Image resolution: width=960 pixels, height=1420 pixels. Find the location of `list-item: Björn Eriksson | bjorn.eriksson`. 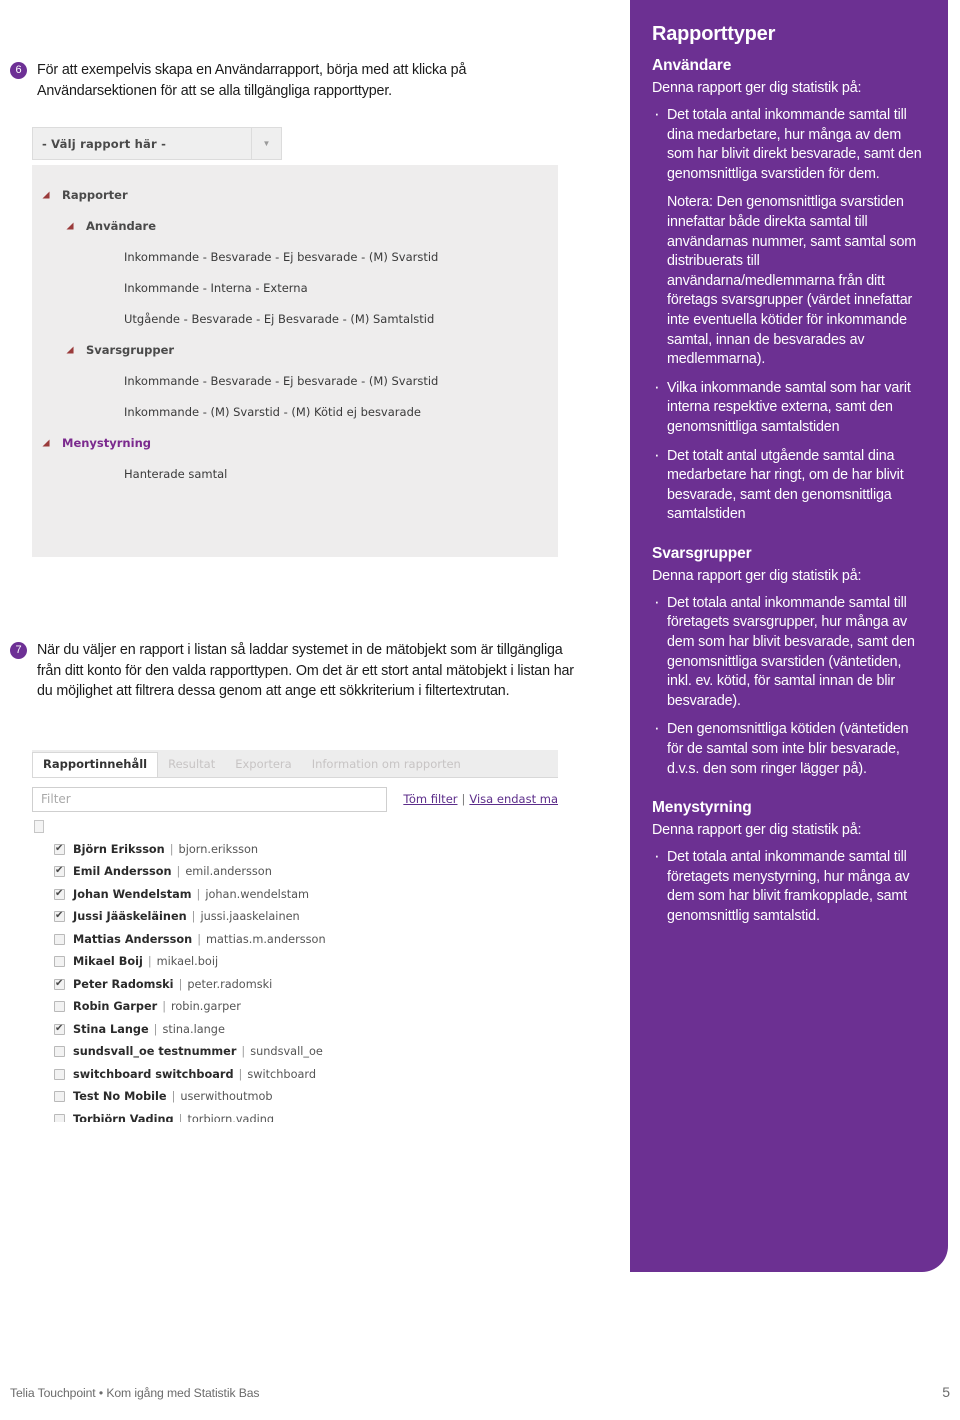

list-item: Björn Eriksson | bjorn.eriksson is located at coordinates (295, 849).